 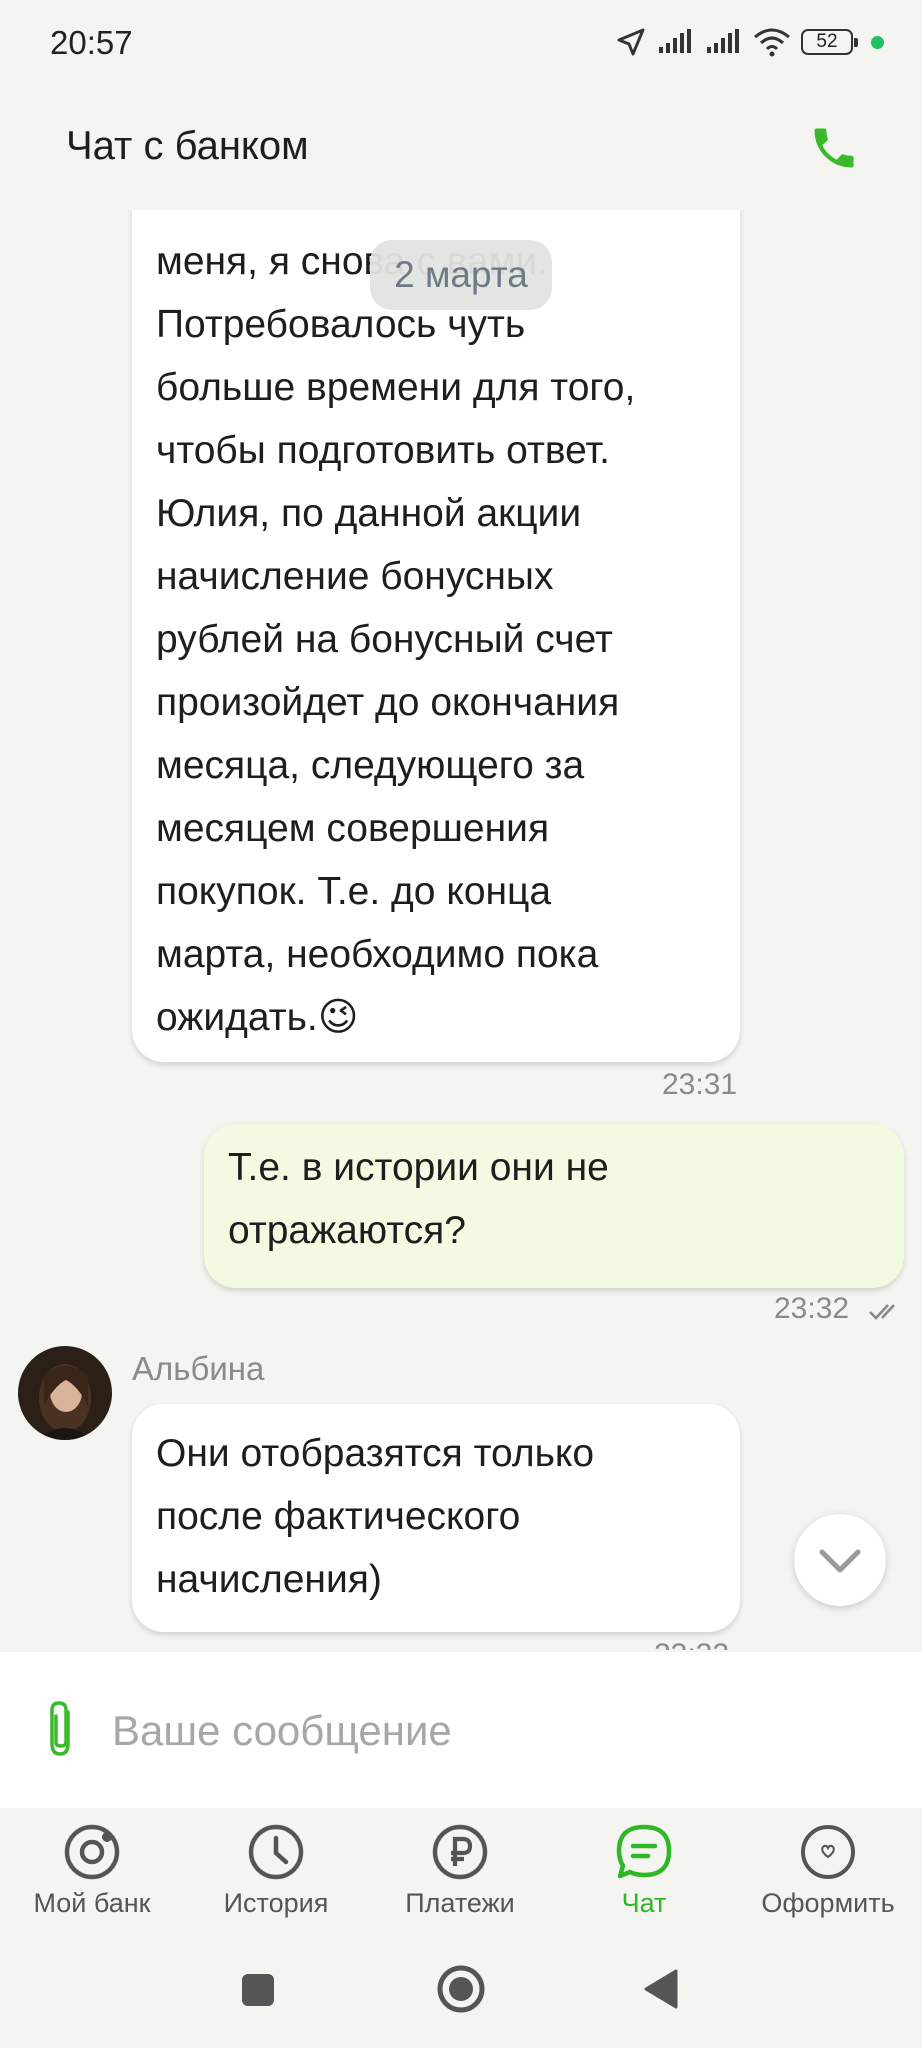 What do you see at coordinates (882, 1312) in the screenshot?
I see `double-check-icon` at bounding box center [882, 1312].